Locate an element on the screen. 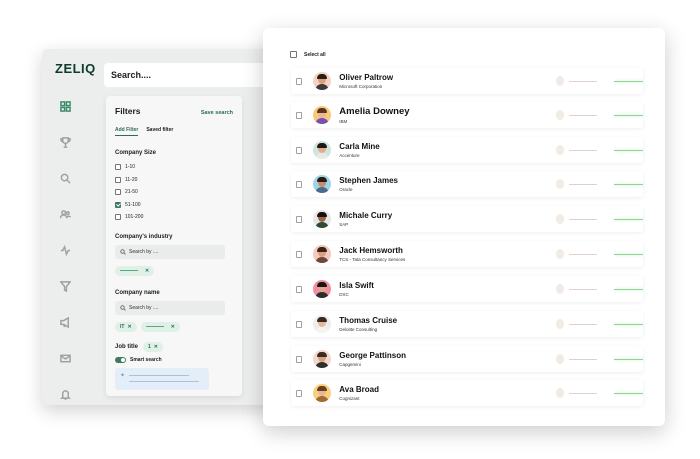 This screenshot has width=700, height=459. table-row: Oliver Paltrow Microsoft Corporation is located at coordinates (467, 81).